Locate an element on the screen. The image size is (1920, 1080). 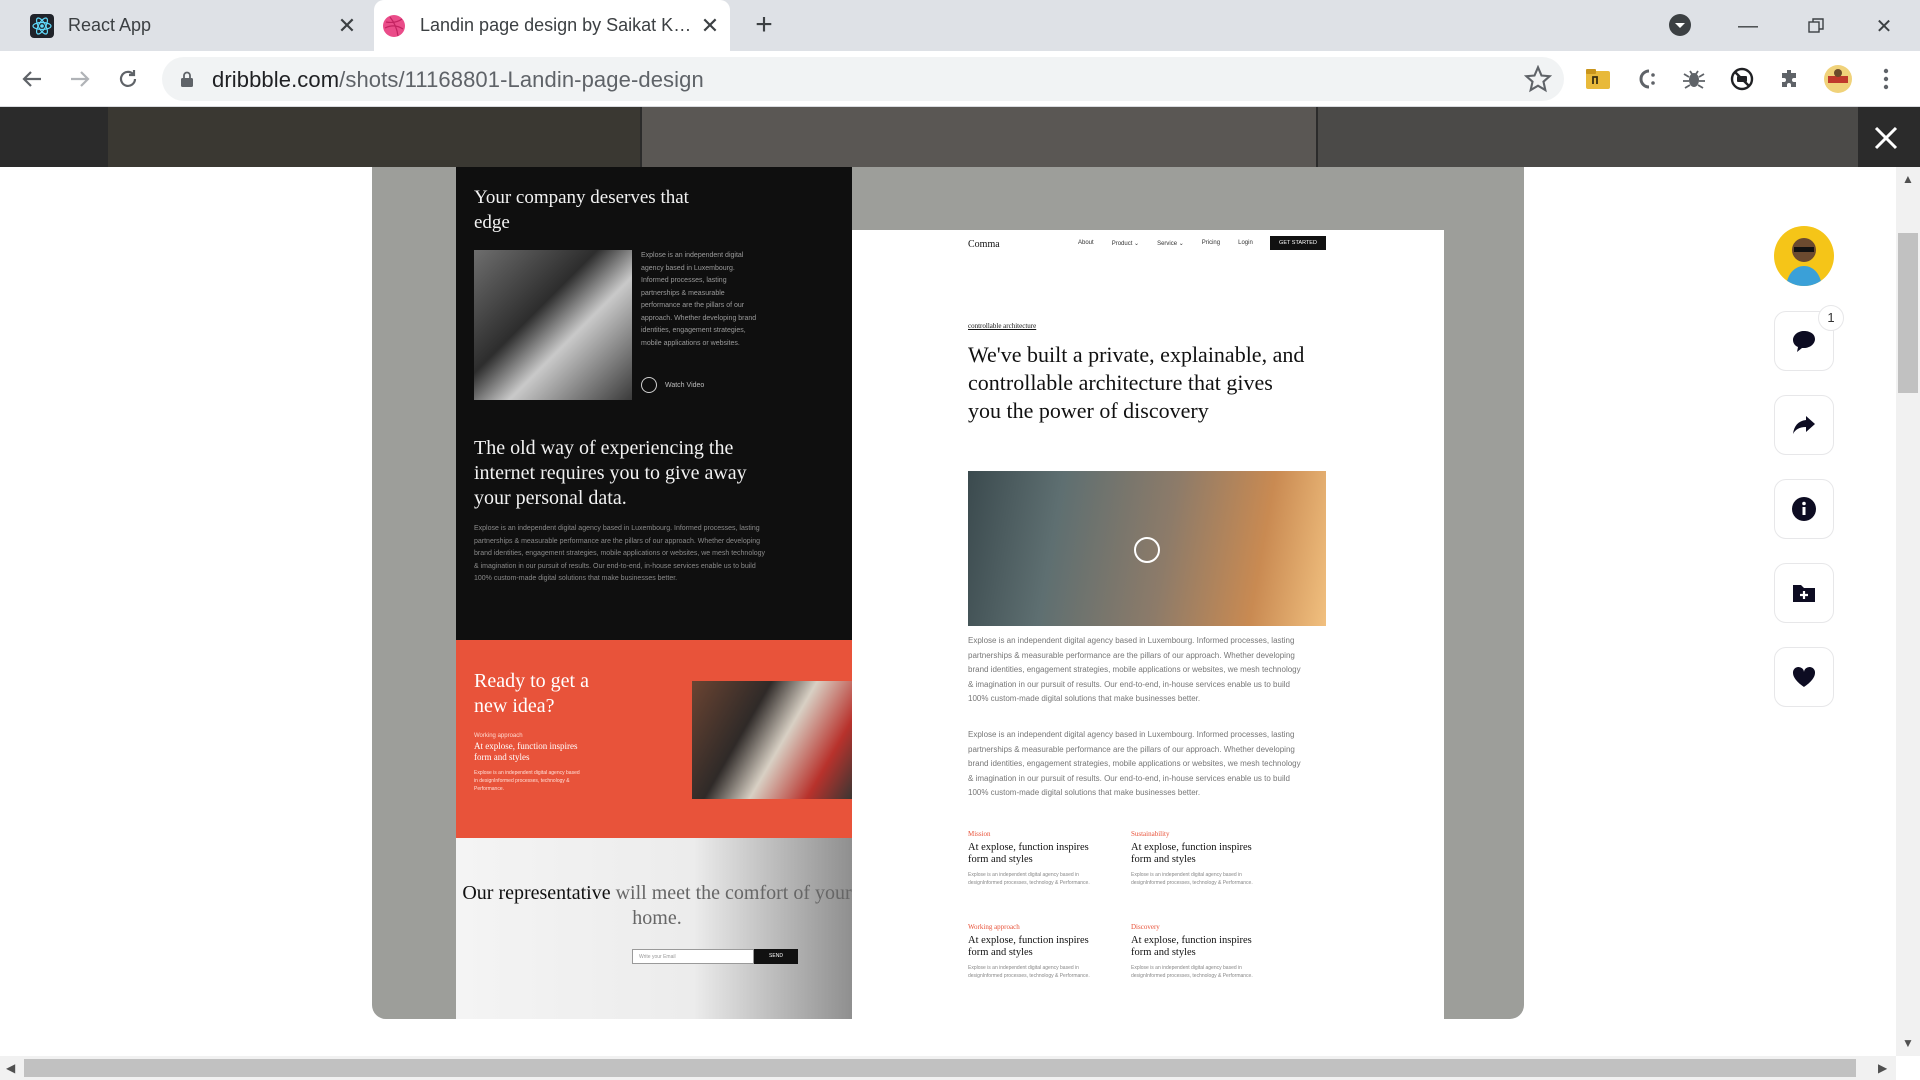
scroll-down-arrow-icon: ▼ is located at coordinates (1908, 1043).